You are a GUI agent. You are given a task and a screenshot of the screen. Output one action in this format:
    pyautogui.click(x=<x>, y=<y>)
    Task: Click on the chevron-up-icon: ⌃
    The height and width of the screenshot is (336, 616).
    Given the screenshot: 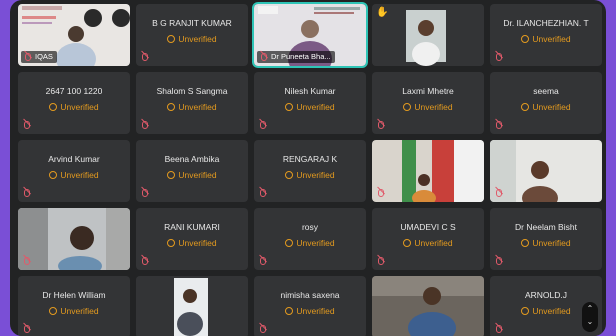 What is the action you would take?
    pyautogui.click(x=590, y=308)
    